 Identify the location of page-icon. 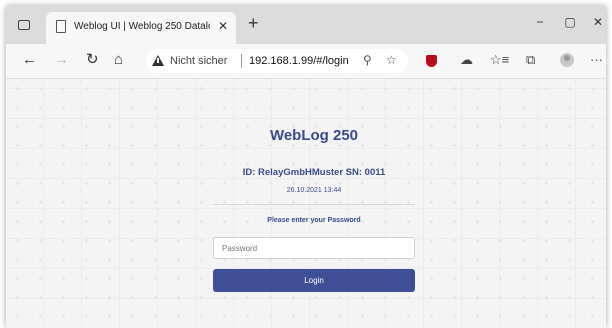
(61, 26).